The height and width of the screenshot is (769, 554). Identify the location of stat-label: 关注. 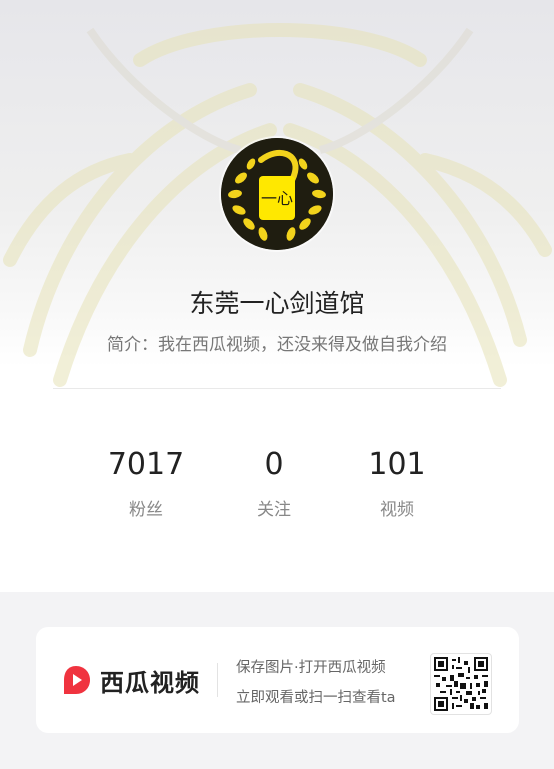
(274, 510).